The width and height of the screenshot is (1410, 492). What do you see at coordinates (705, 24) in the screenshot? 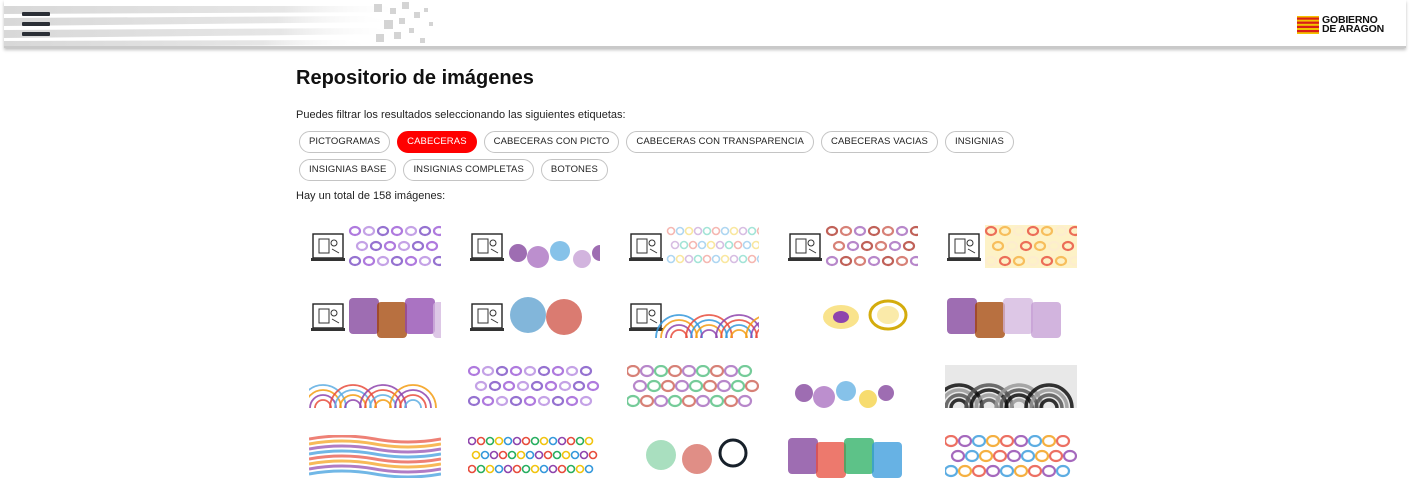
I see `top-header: GOBIERNO DE ARAGON` at bounding box center [705, 24].